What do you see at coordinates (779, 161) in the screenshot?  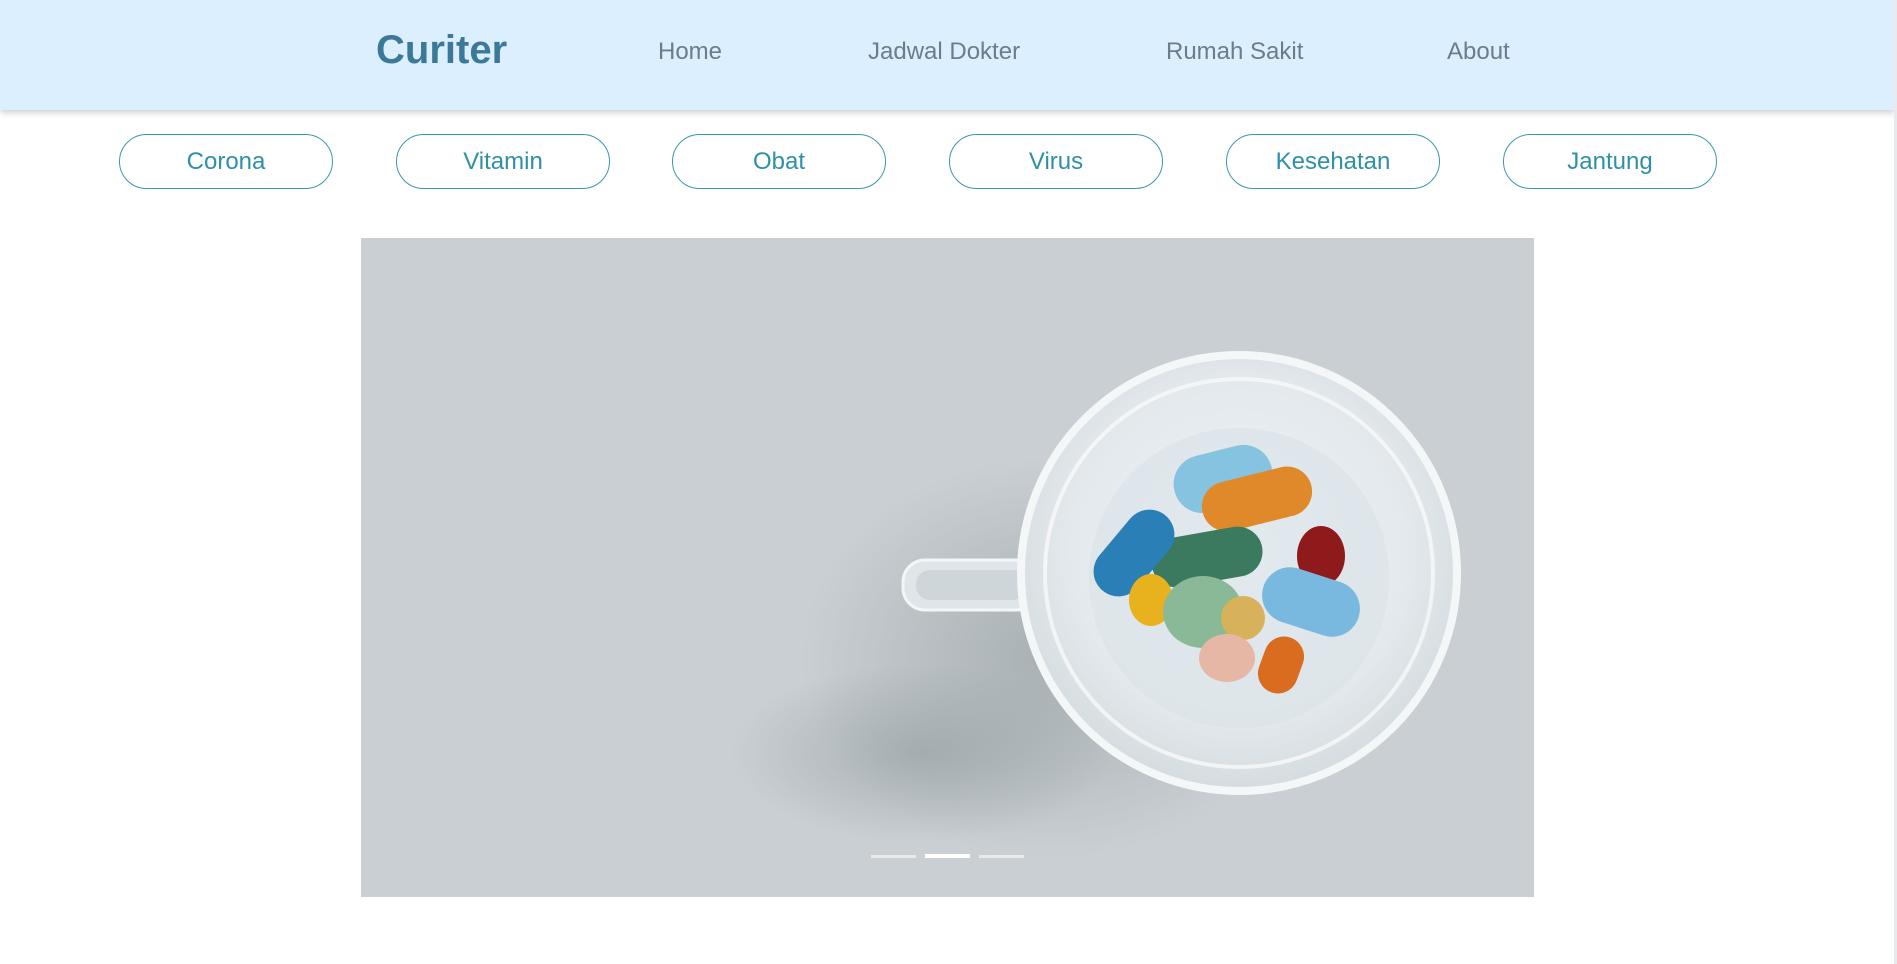 I see `category-chip-obat: Obat` at bounding box center [779, 161].